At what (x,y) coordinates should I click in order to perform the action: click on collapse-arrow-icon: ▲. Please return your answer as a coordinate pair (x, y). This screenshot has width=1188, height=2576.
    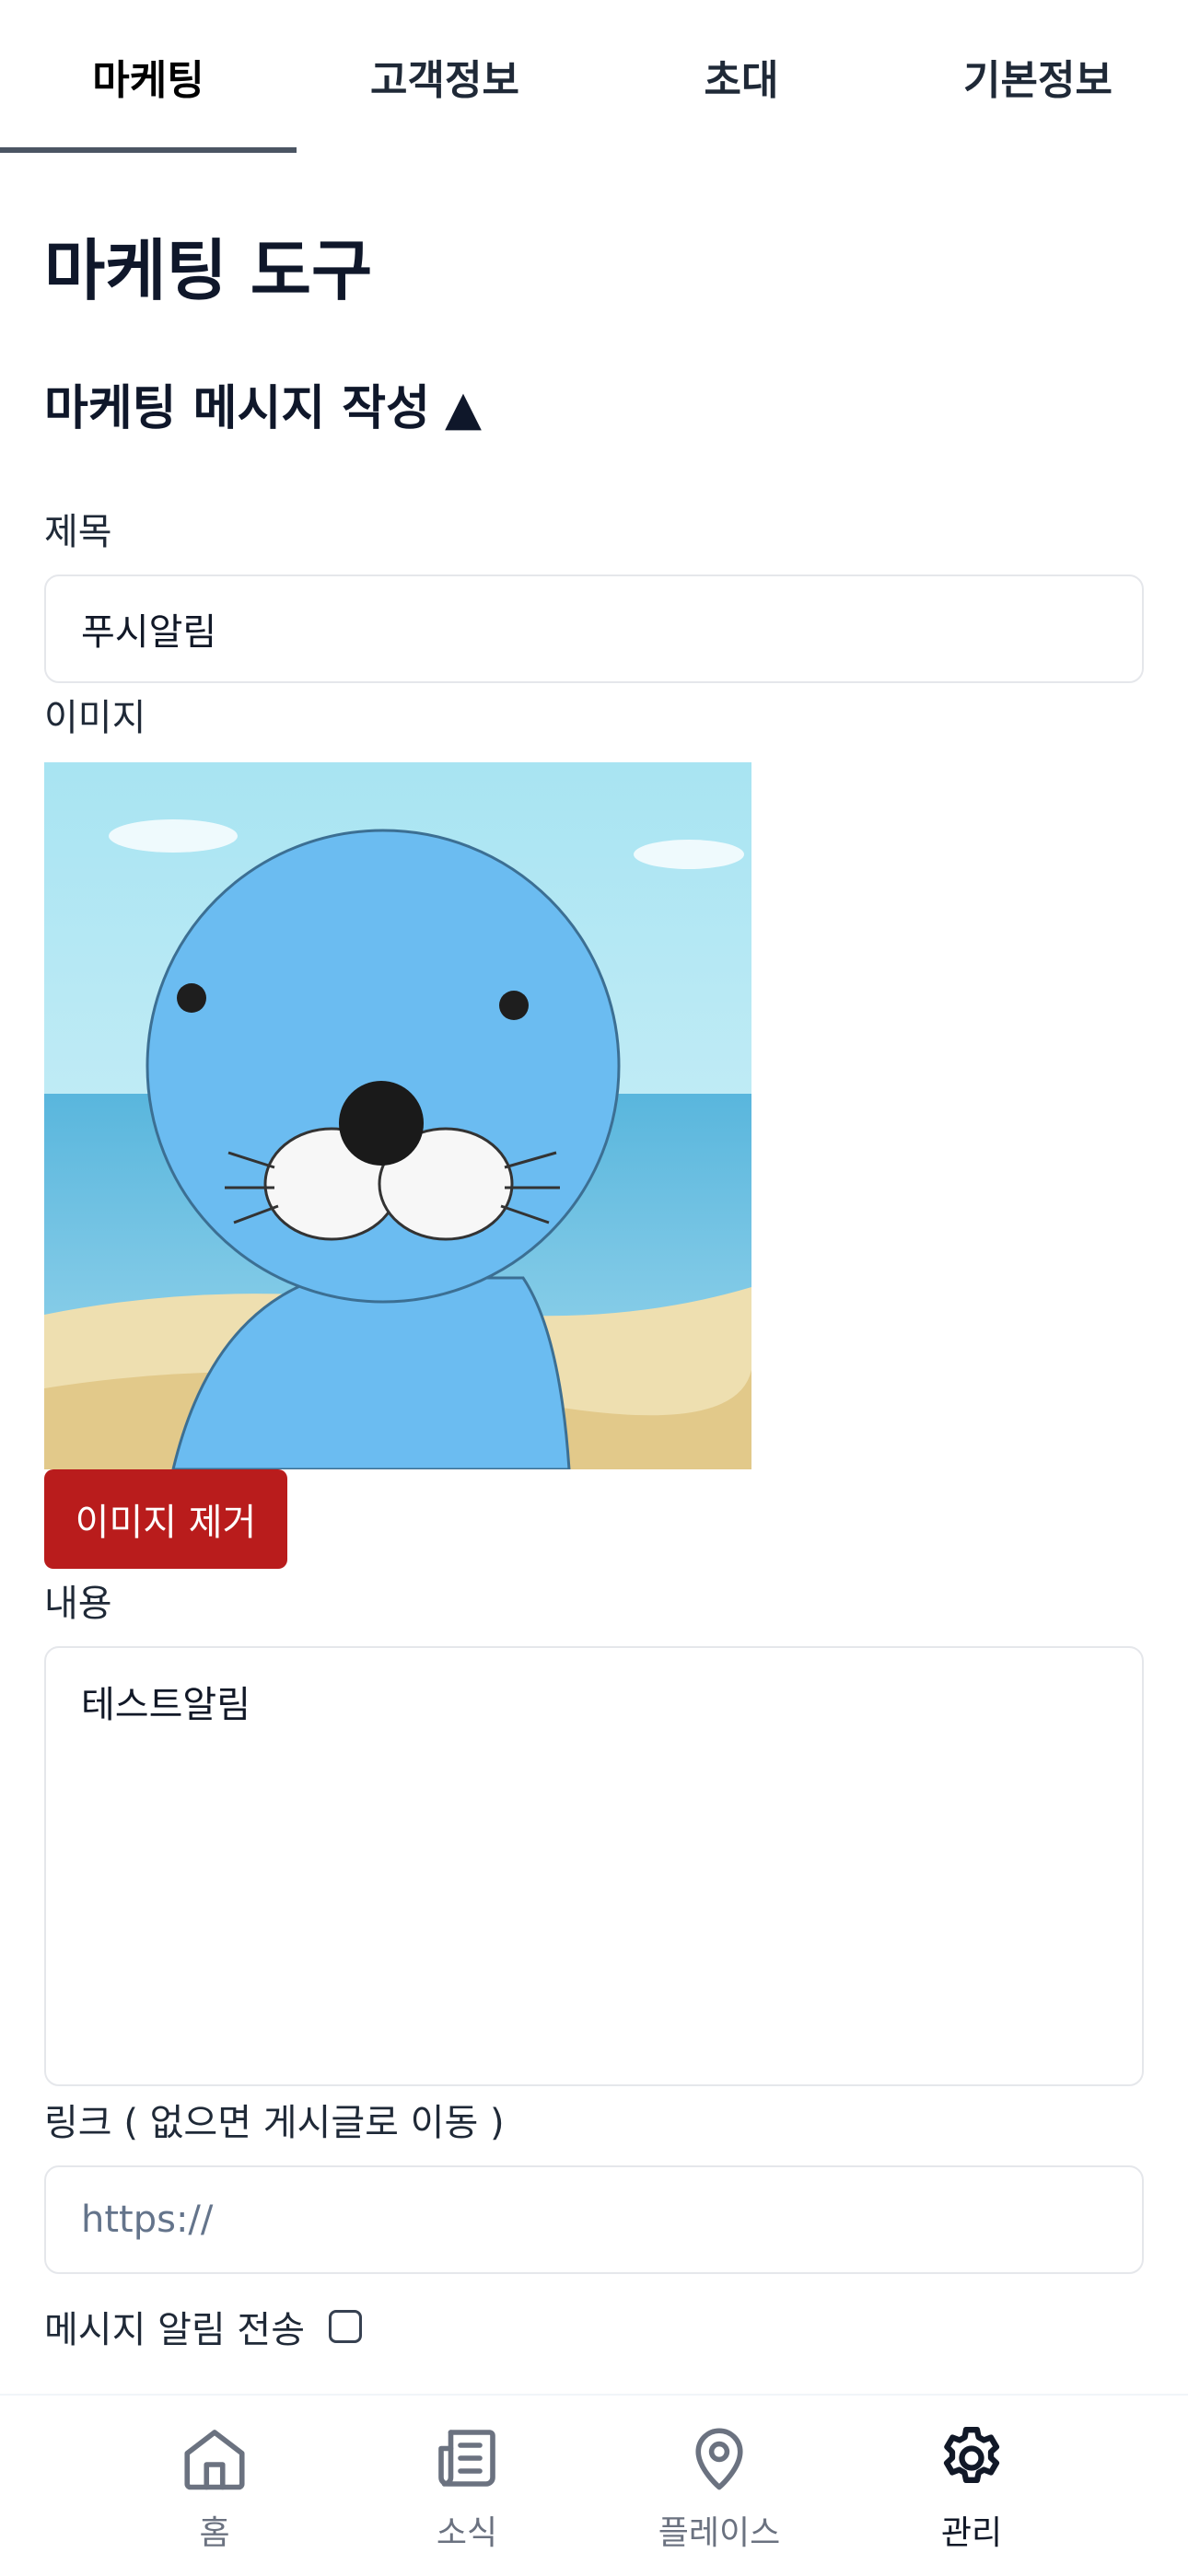
    Looking at the image, I should click on (463, 408).